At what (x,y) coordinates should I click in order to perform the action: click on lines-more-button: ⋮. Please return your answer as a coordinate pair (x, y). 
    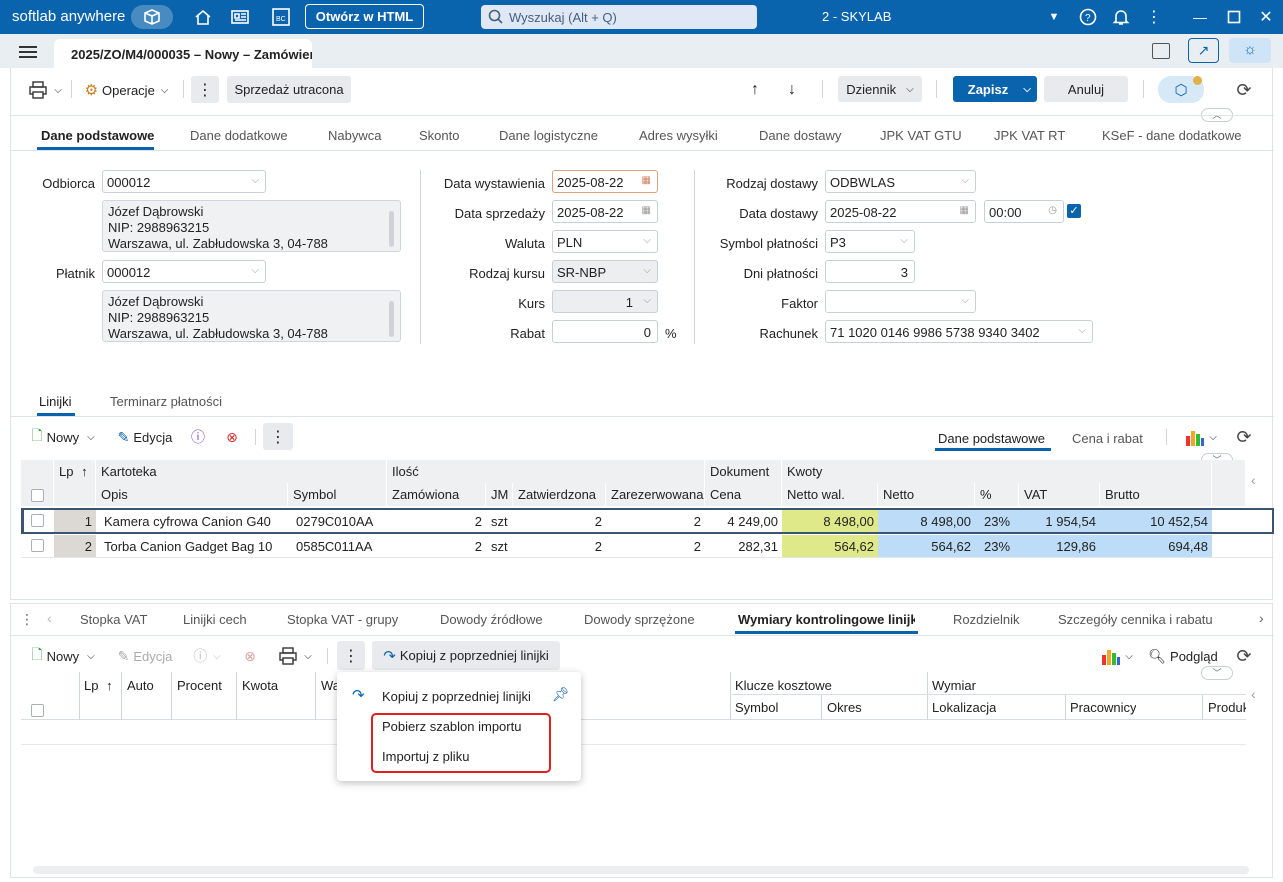
    Looking at the image, I should click on (278, 436).